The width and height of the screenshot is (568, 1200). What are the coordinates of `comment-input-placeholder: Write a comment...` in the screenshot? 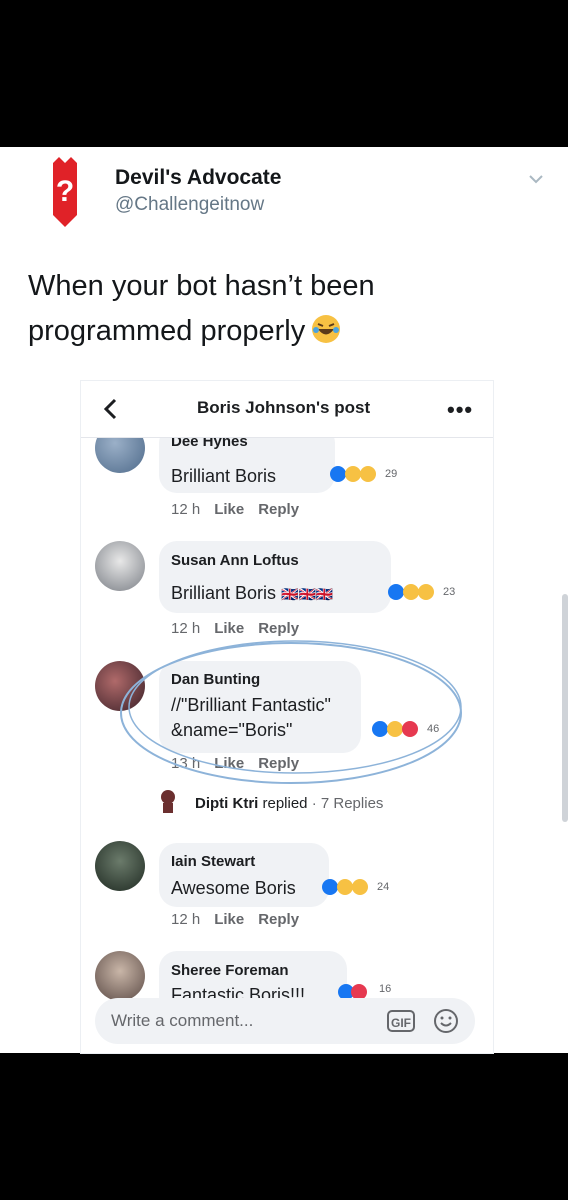 It's located at (182, 1021).